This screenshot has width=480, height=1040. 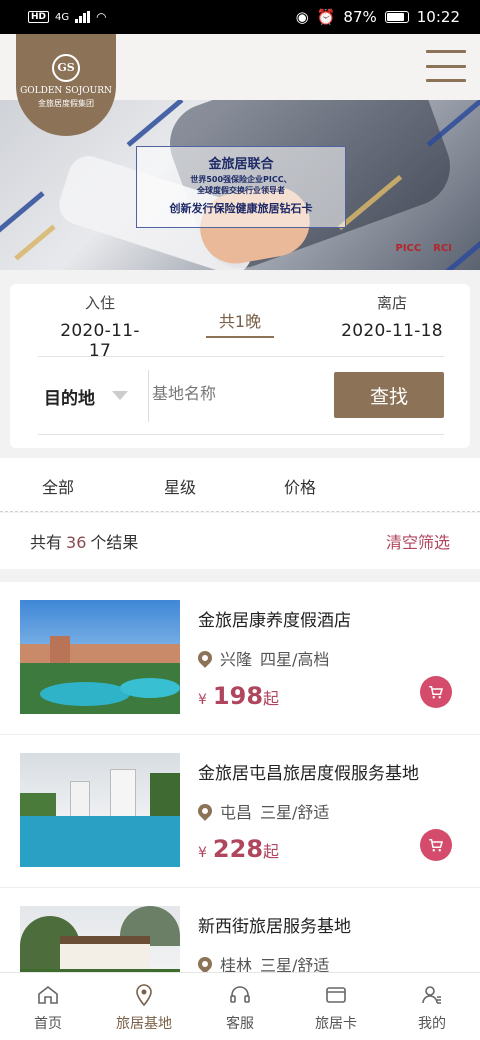 I want to click on price-amount: 228, so click(x=238, y=849).